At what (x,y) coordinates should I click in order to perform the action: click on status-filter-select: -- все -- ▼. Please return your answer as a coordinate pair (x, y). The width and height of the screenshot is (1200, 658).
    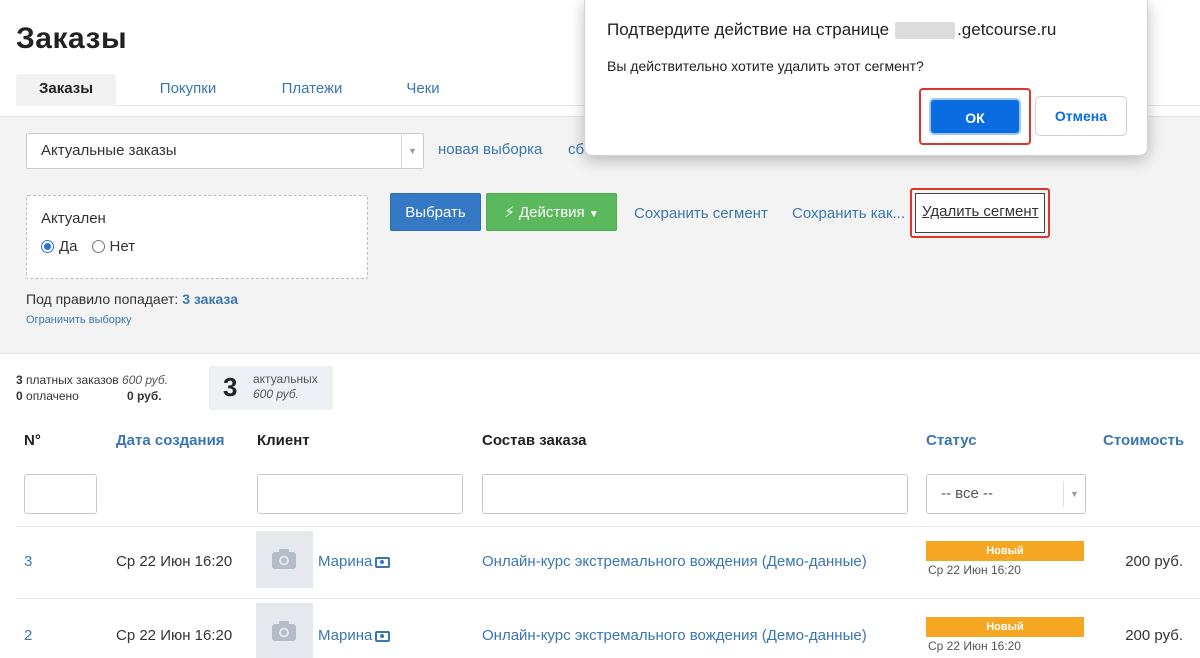
    Looking at the image, I should click on (1006, 494).